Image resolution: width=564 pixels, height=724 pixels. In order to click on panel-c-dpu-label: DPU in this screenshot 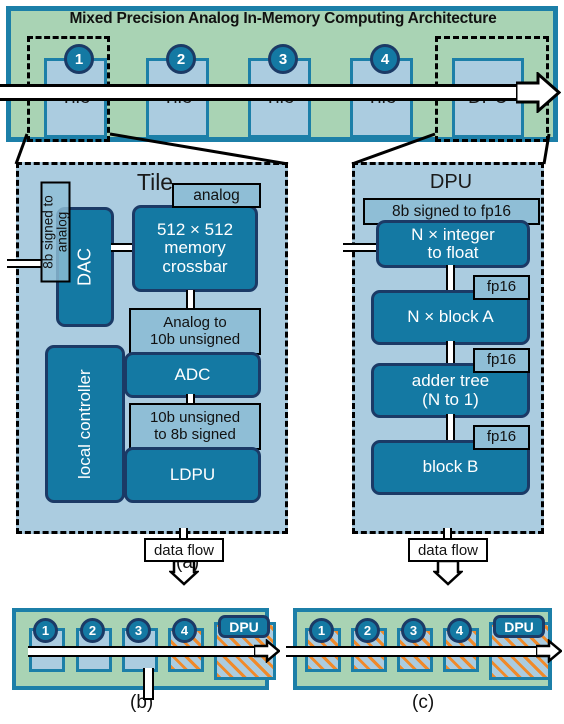, I will do `click(519, 626)`.